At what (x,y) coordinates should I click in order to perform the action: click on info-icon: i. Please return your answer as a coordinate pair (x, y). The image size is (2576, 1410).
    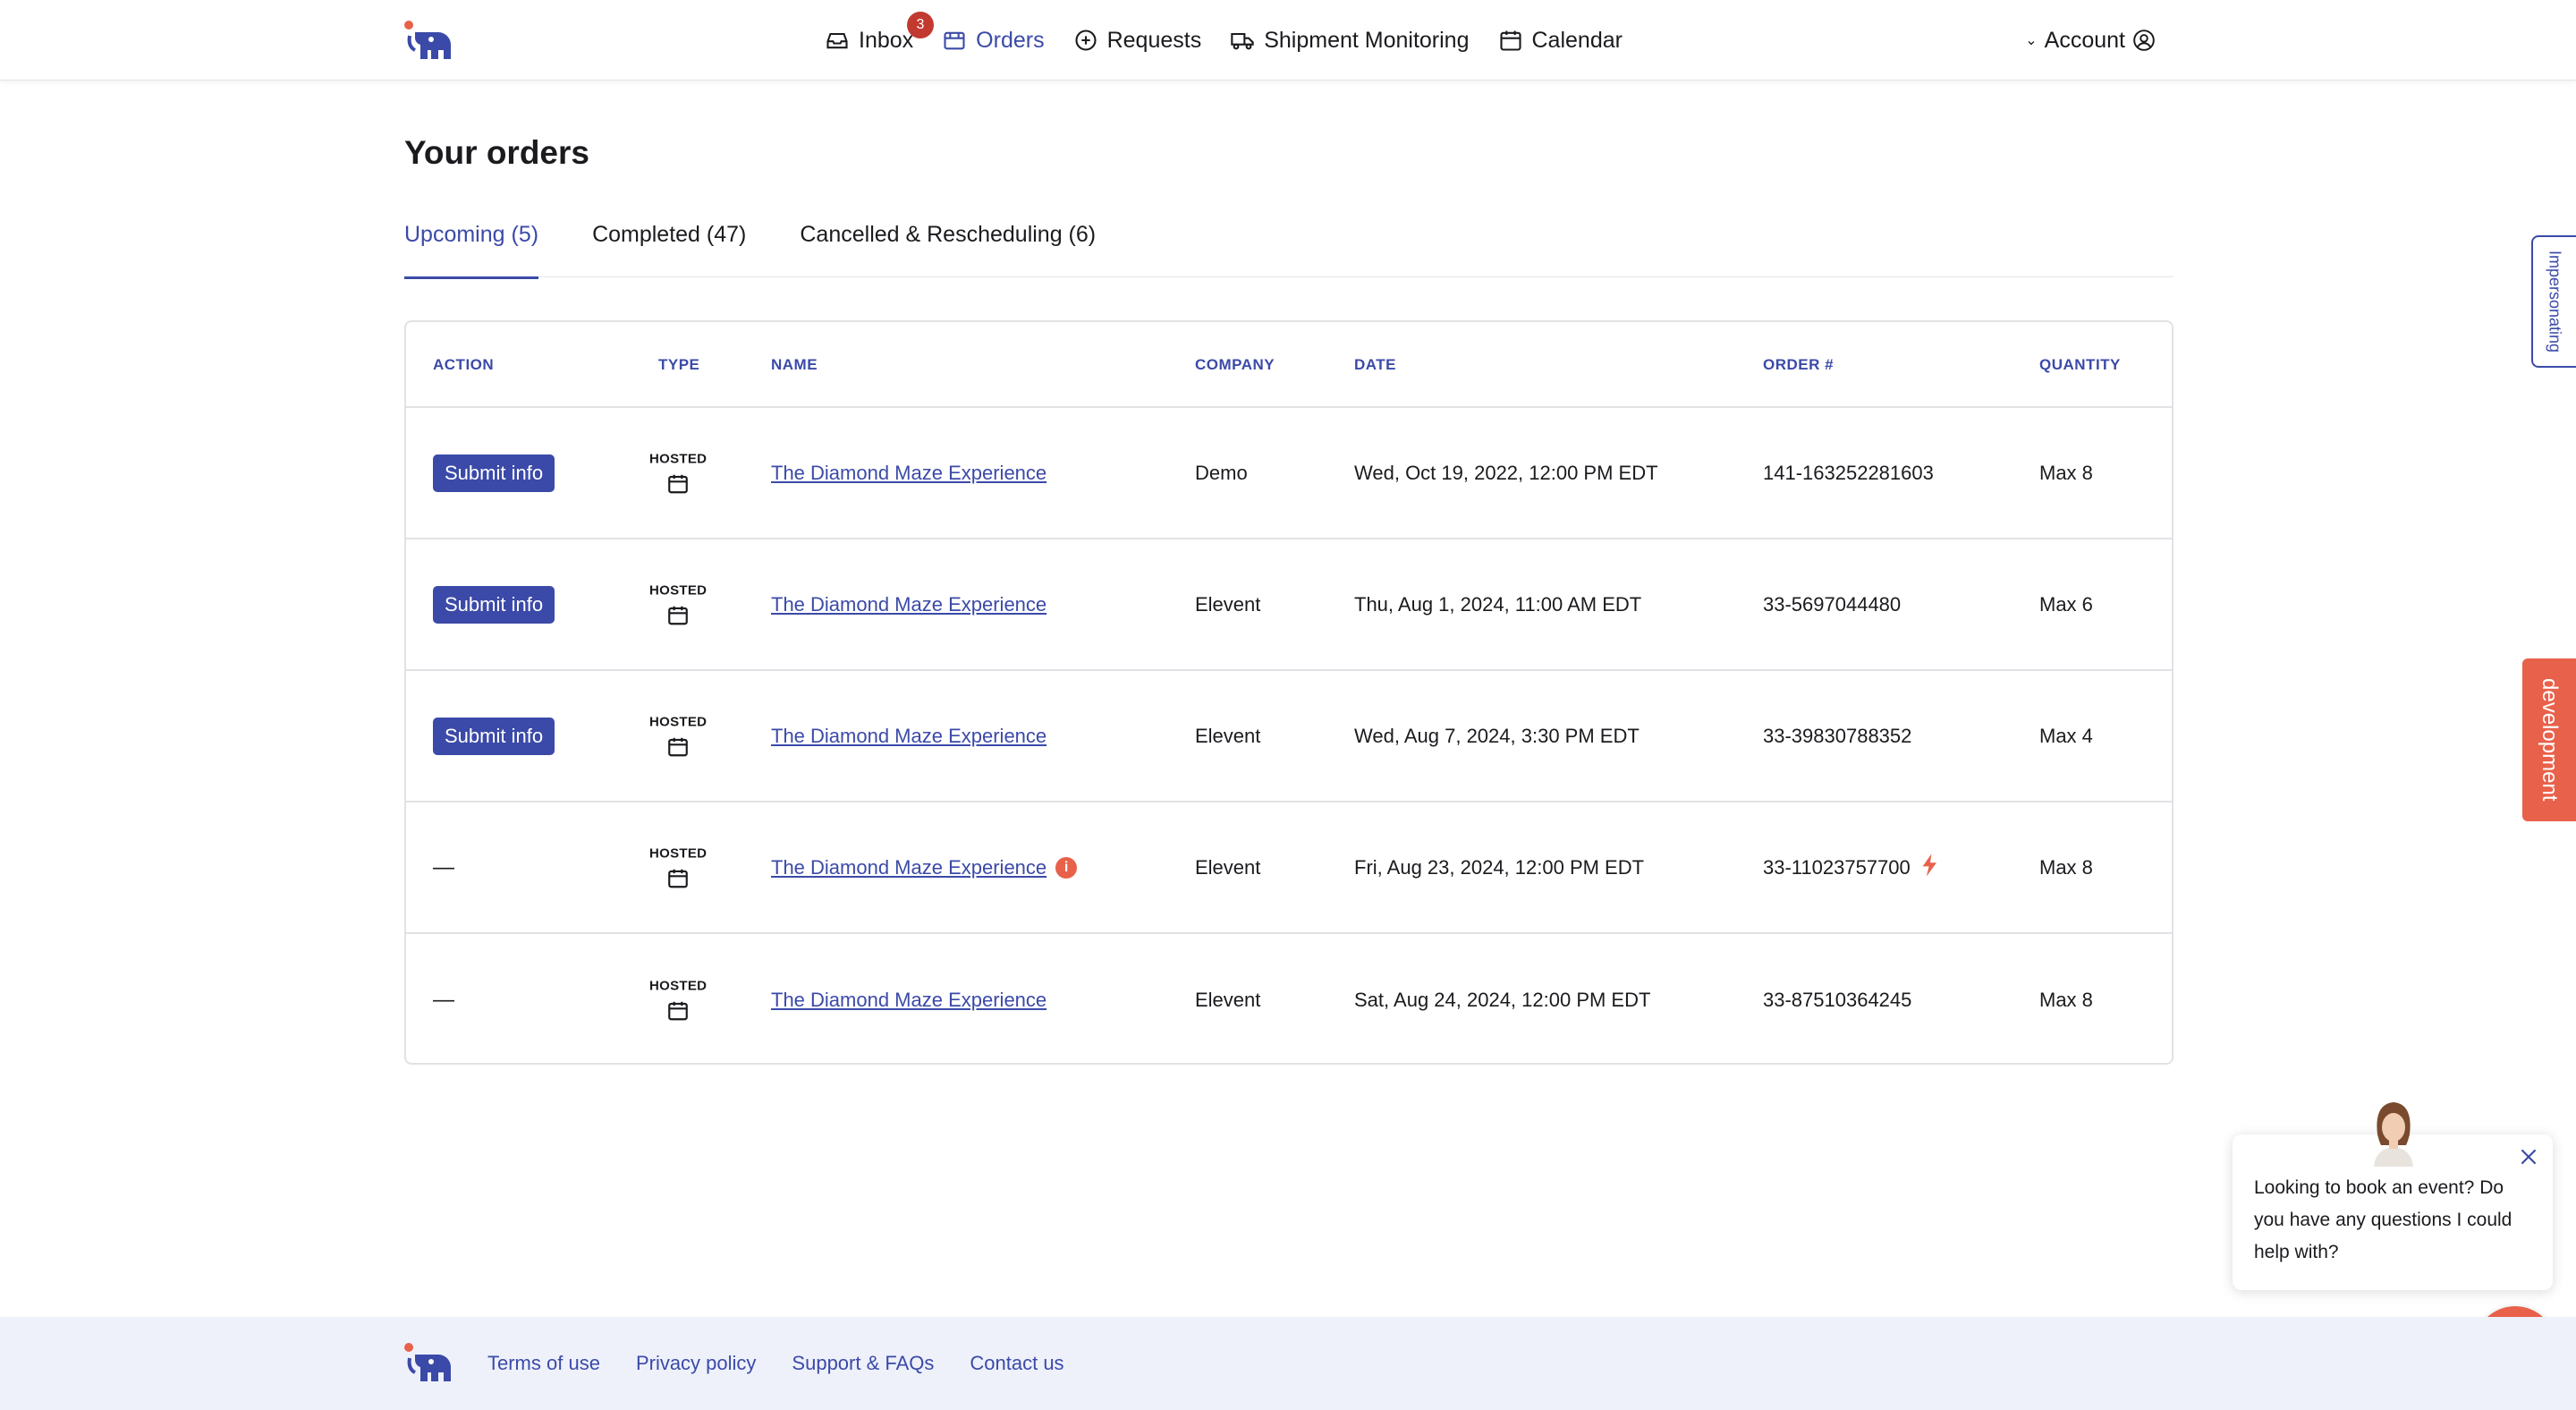
    Looking at the image, I should click on (1066, 868).